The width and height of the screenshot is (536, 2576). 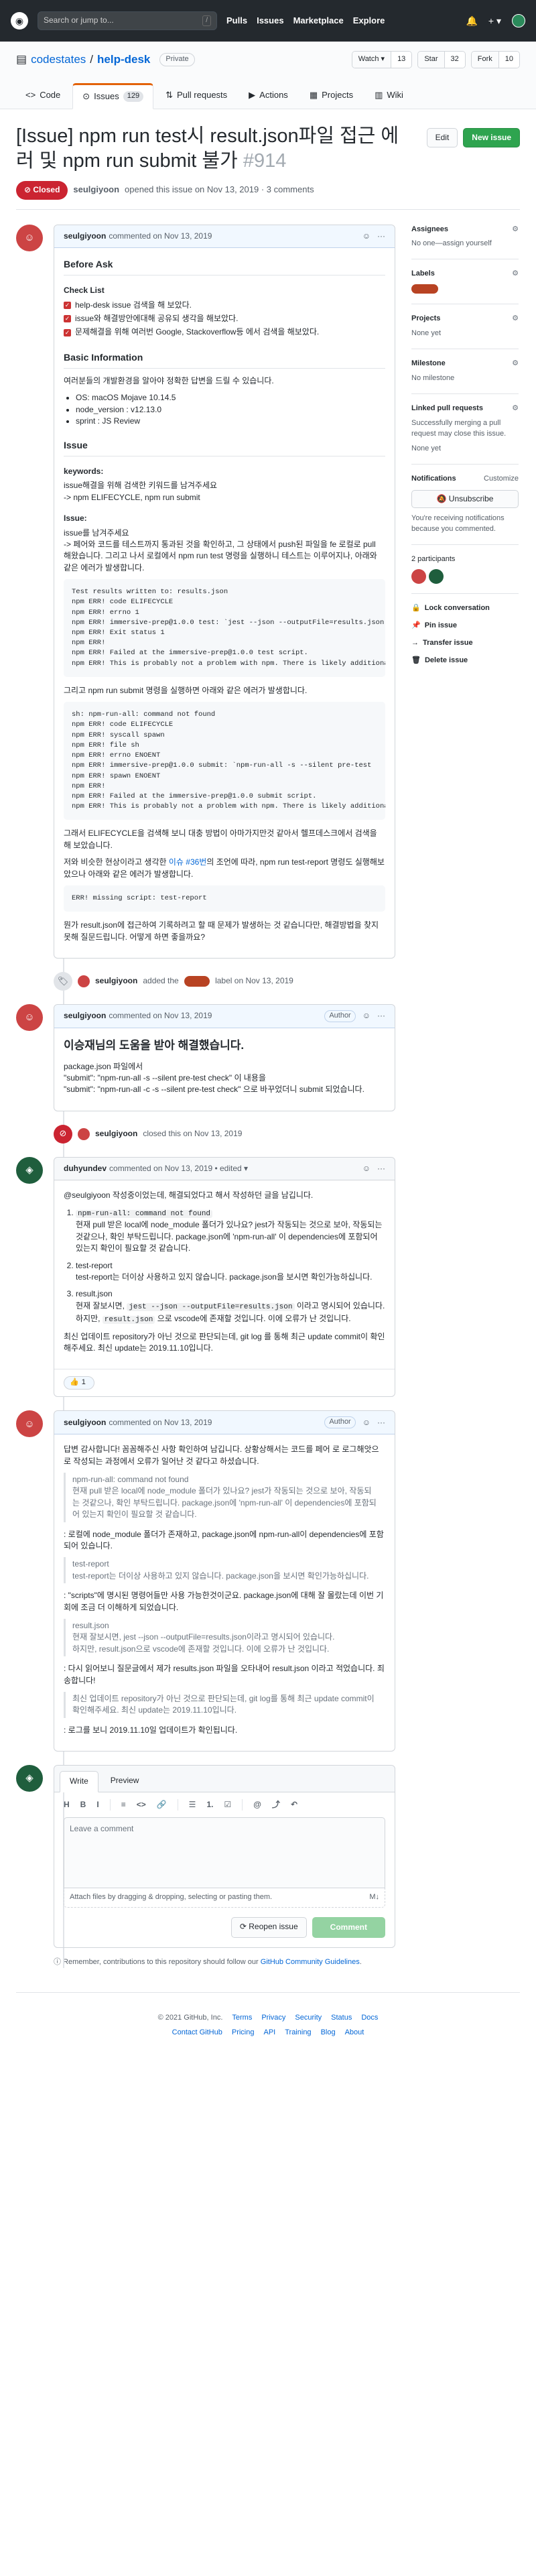 What do you see at coordinates (225, 1853) in the screenshot?
I see `comment-textarea: Leave a comment` at bounding box center [225, 1853].